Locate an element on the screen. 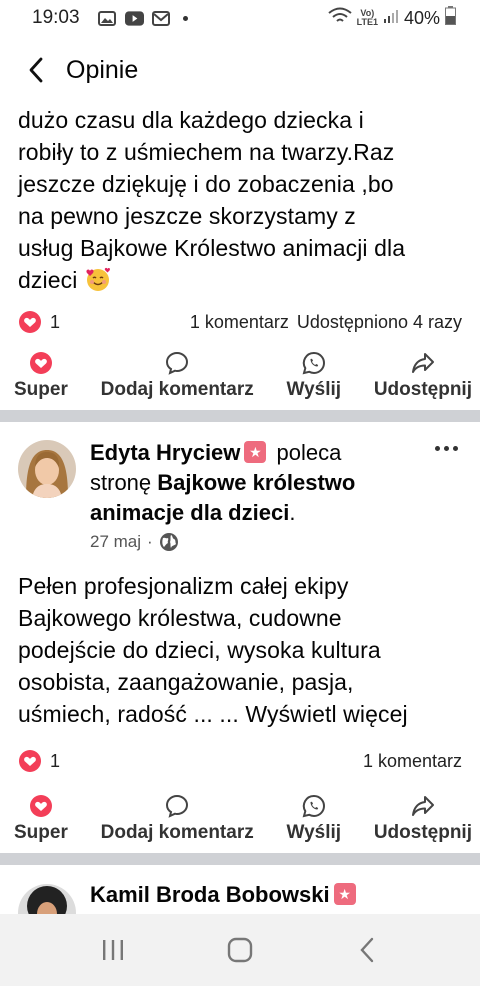 The width and height of the screenshot is (480, 986). post-1-stats: 1 1 komentarz Udostępniono 4 razy is located at coordinates (240, 322).